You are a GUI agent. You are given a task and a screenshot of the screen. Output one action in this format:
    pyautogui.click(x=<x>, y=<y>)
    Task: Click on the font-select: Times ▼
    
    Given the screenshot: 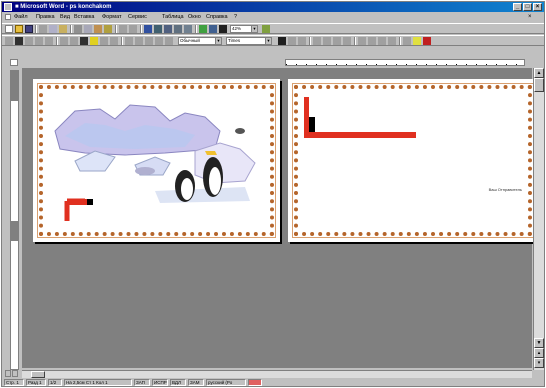 What is the action you would take?
    pyautogui.click(x=249, y=41)
    